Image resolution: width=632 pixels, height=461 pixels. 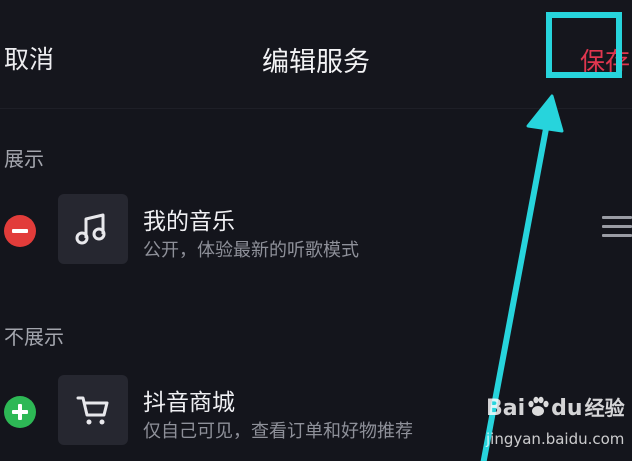 What do you see at coordinates (555, 422) in the screenshot?
I see `baidu-jingyan-watermark: Bai du 经验 jingyan.baidu.com` at bounding box center [555, 422].